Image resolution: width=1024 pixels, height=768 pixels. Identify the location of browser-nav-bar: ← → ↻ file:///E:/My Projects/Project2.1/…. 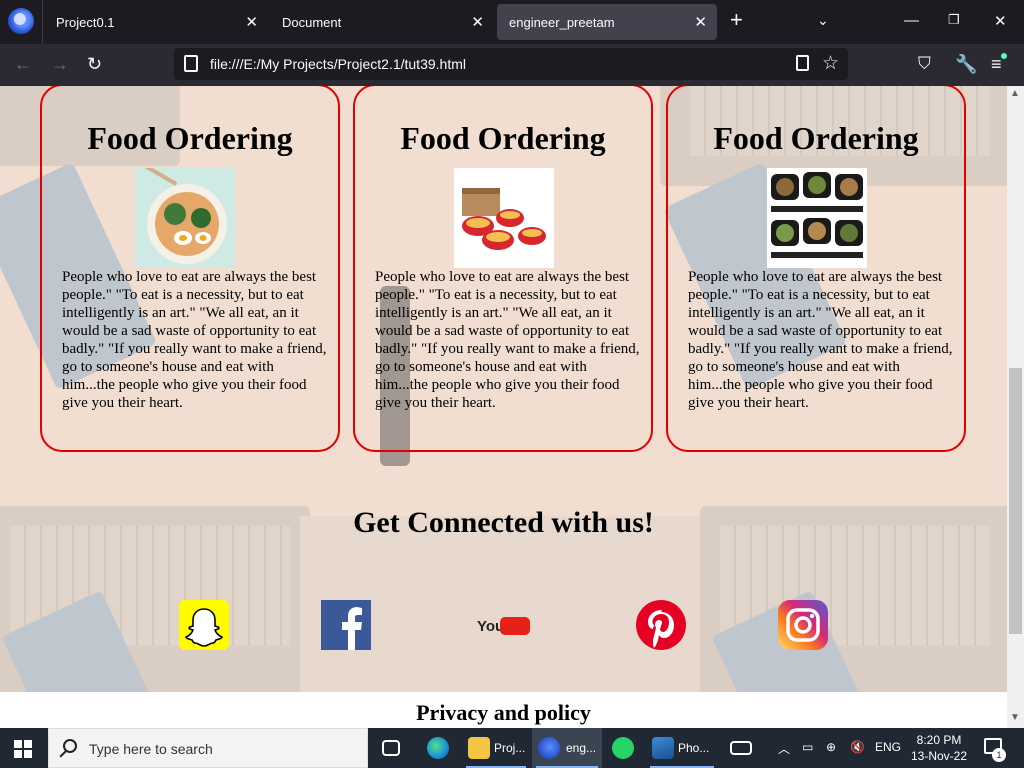
(512, 65).